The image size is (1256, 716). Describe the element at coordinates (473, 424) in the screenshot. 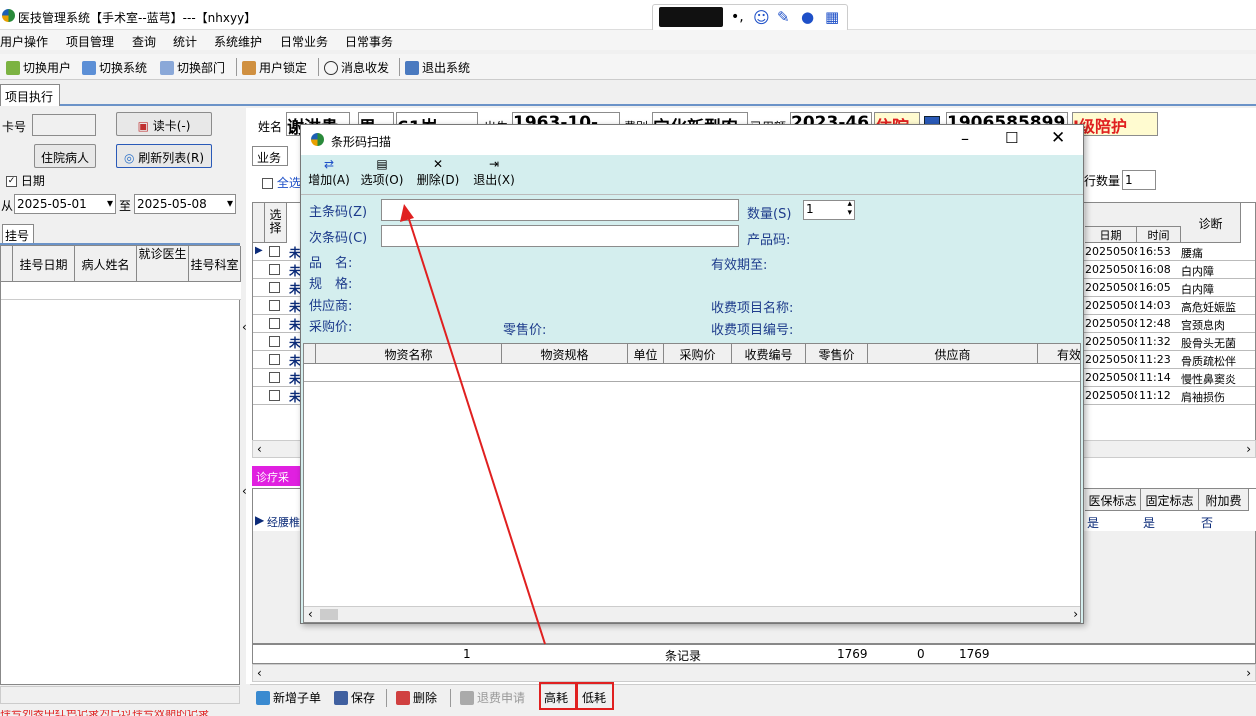

I see `annotation-arrow` at that location.